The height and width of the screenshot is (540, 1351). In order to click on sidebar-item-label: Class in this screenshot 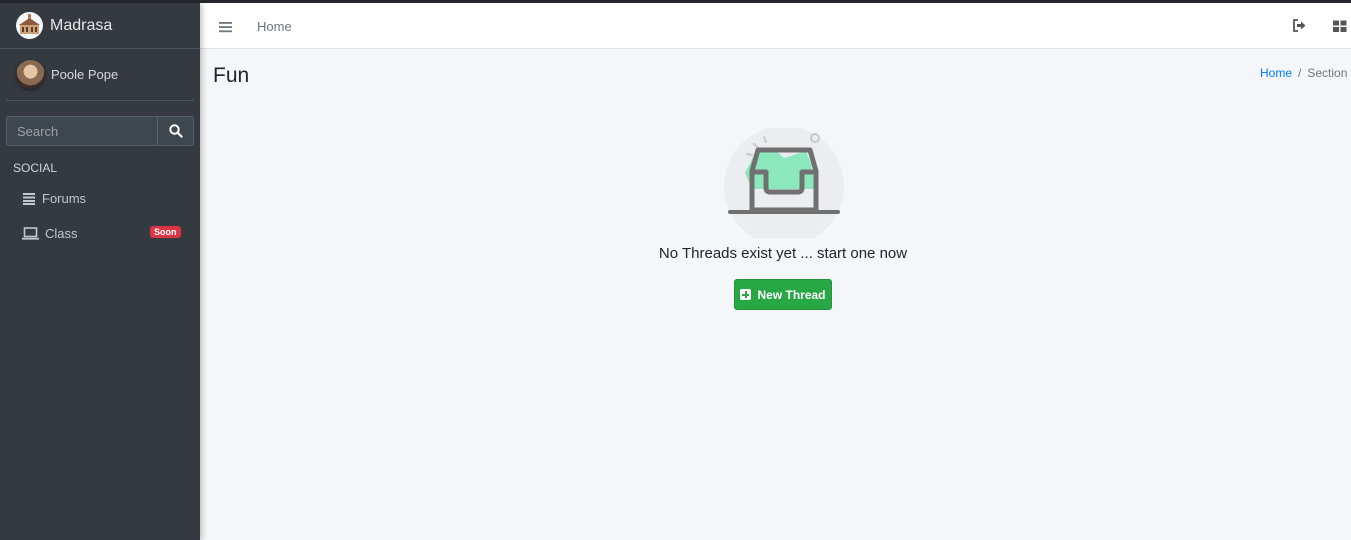, I will do `click(61, 233)`.